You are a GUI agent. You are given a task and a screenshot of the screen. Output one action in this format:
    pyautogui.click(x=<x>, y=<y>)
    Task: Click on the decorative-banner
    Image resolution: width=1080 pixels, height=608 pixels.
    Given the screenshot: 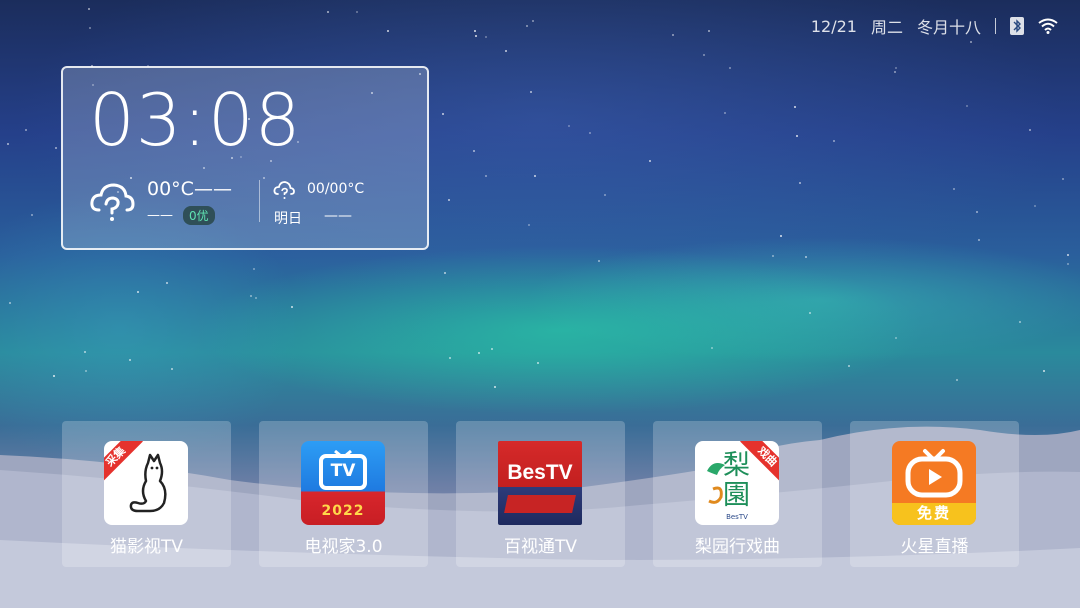 What is the action you would take?
    pyautogui.click(x=540, y=504)
    